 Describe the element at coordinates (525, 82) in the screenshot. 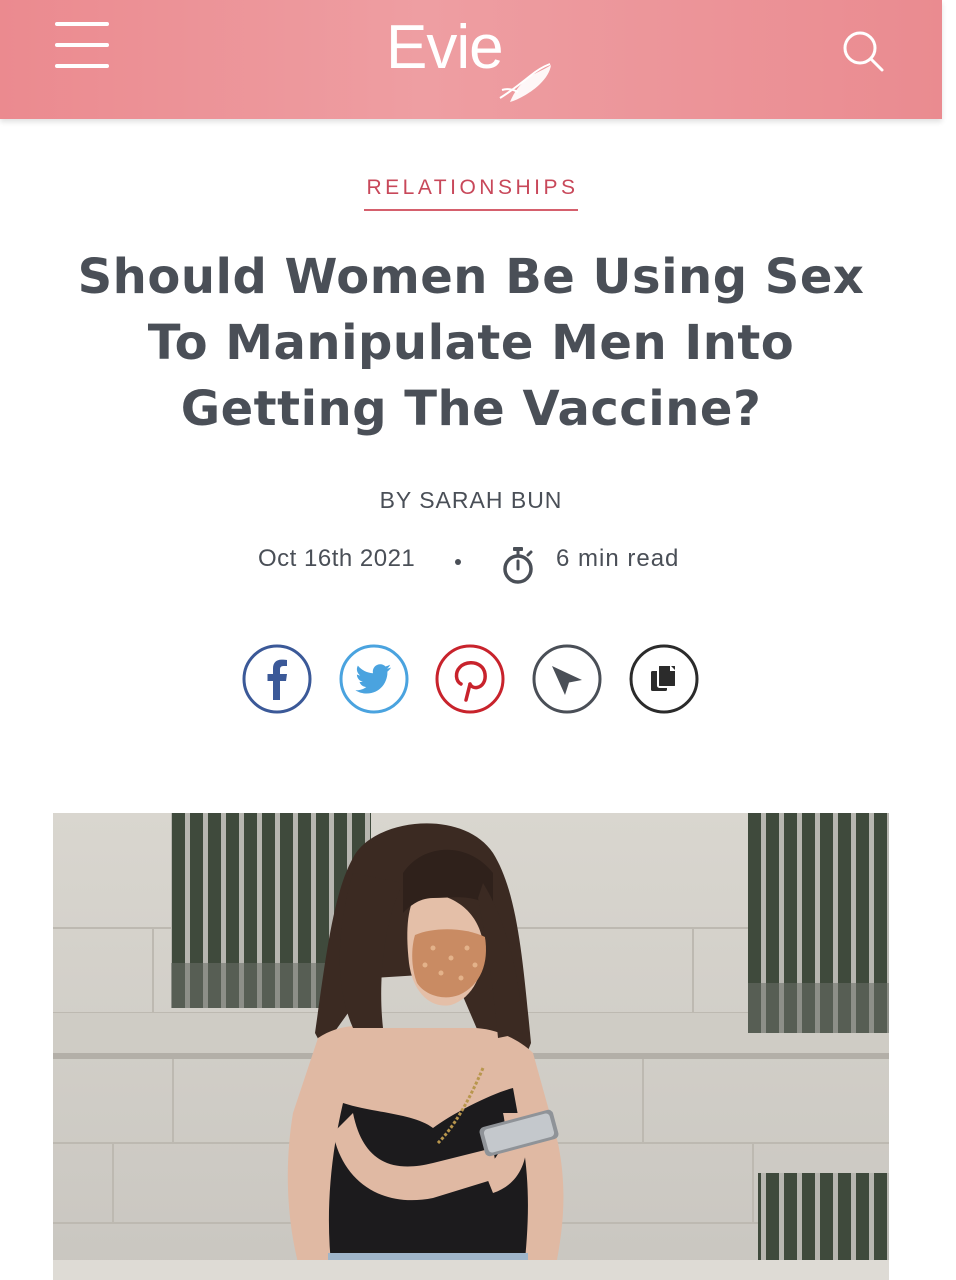

I see `feather-icon` at that location.